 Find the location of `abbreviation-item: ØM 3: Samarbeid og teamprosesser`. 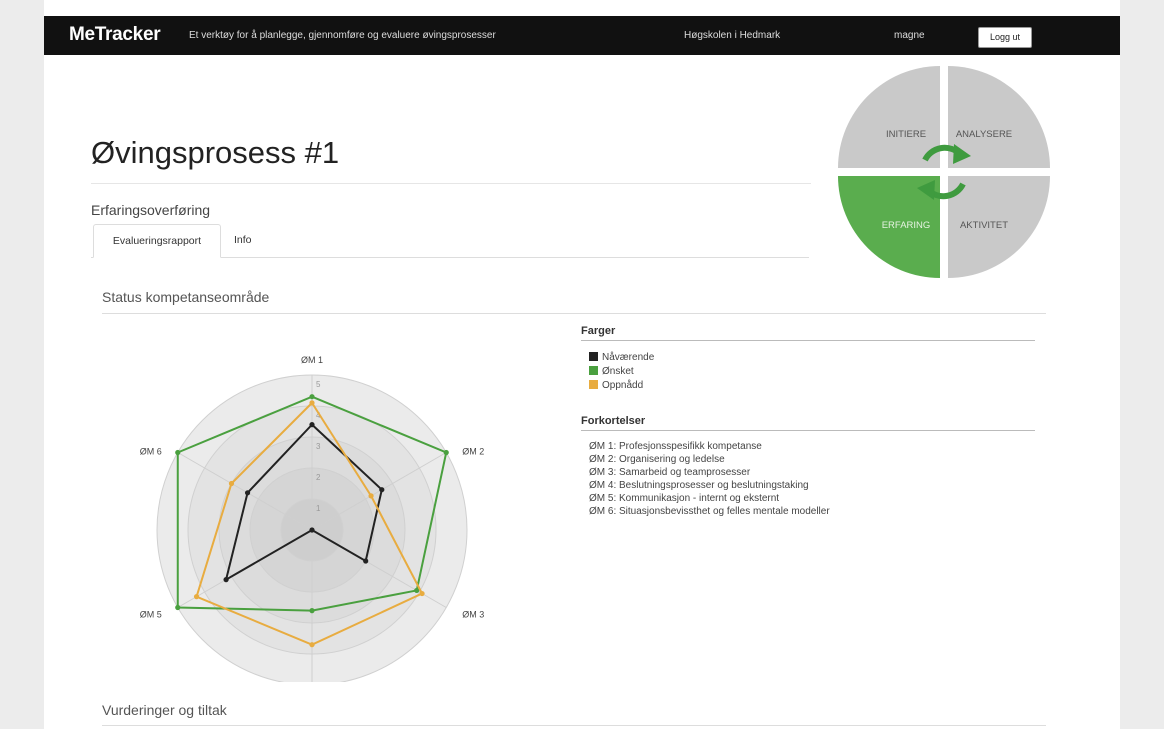

abbreviation-item: ØM 3: Samarbeid og teamprosesser is located at coordinates (670, 472).